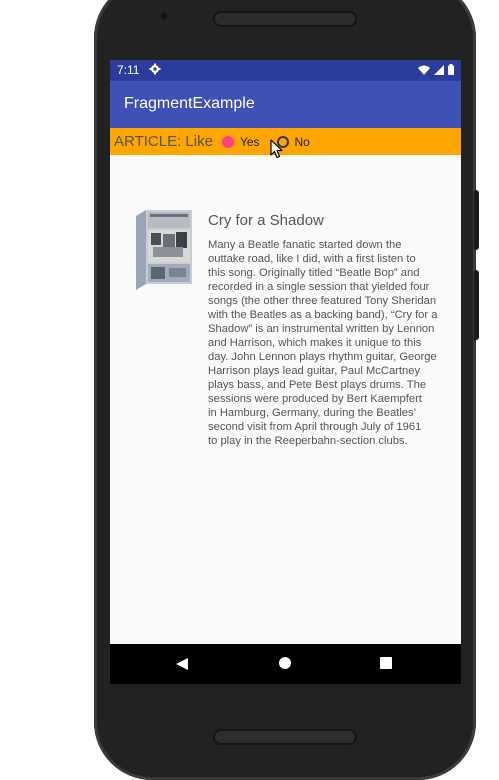 This screenshot has height=780, width=499. I want to click on radio-yes: Yes, so click(240, 141).